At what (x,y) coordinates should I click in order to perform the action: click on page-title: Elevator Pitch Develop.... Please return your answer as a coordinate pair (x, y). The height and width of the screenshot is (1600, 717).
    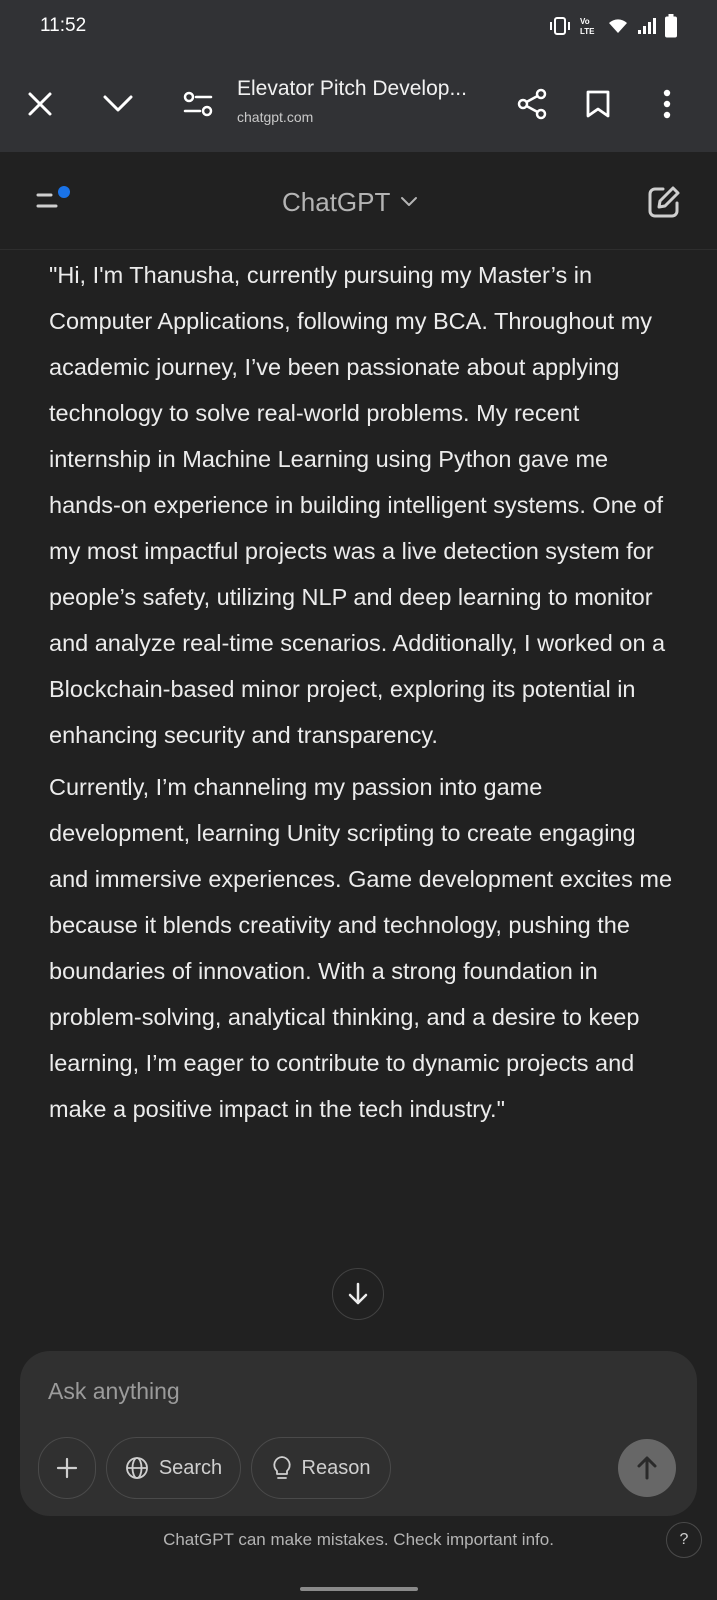
    Looking at the image, I should click on (352, 88).